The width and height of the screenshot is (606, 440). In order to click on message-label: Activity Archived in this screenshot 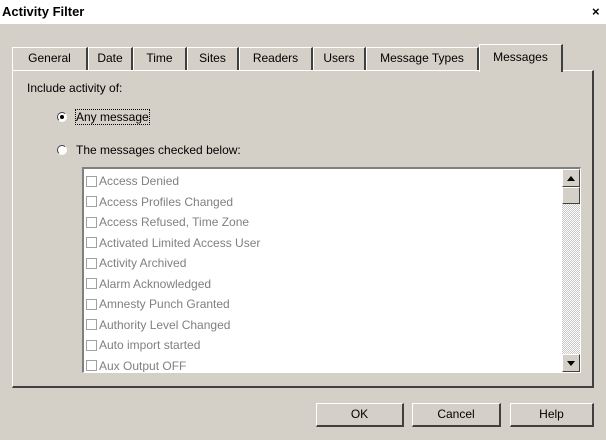, I will do `click(143, 263)`.